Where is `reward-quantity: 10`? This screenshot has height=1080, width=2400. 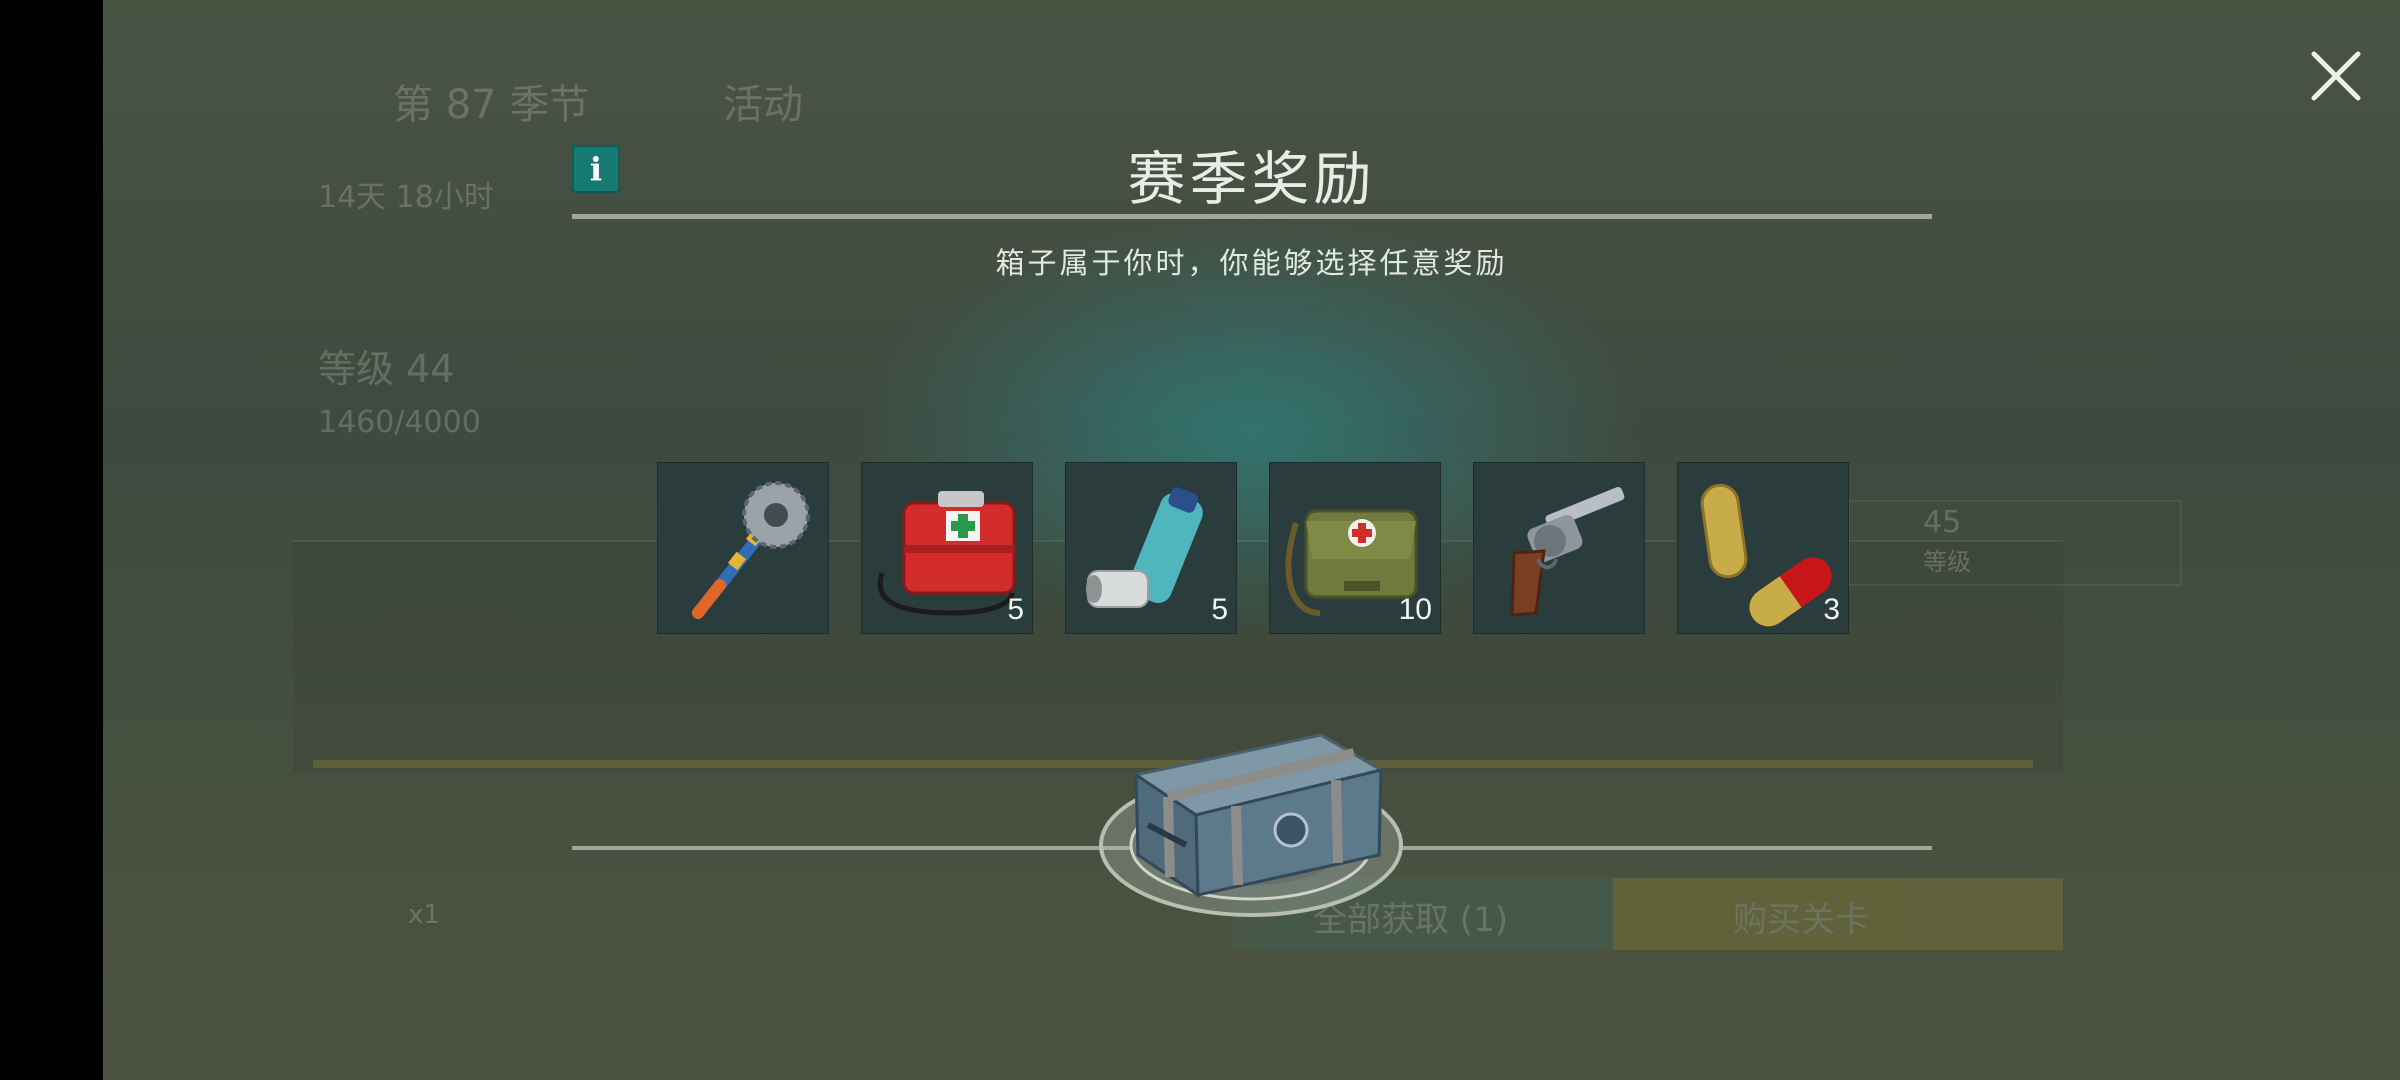 reward-quantity: 10 is located at coordinates (1415, 609).